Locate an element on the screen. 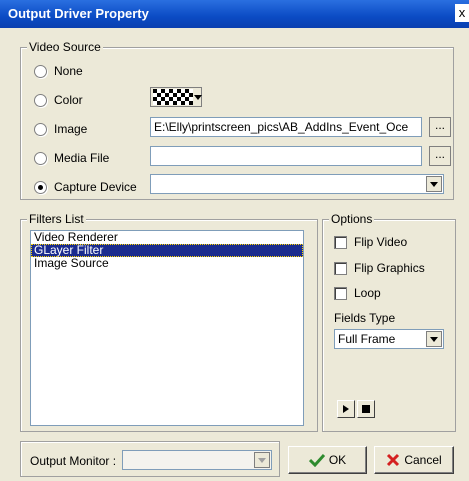 Image resolution: width=469 pixels, height=481 pixels. fields-type-value: Full Frame is located at coordinates (367, 339).